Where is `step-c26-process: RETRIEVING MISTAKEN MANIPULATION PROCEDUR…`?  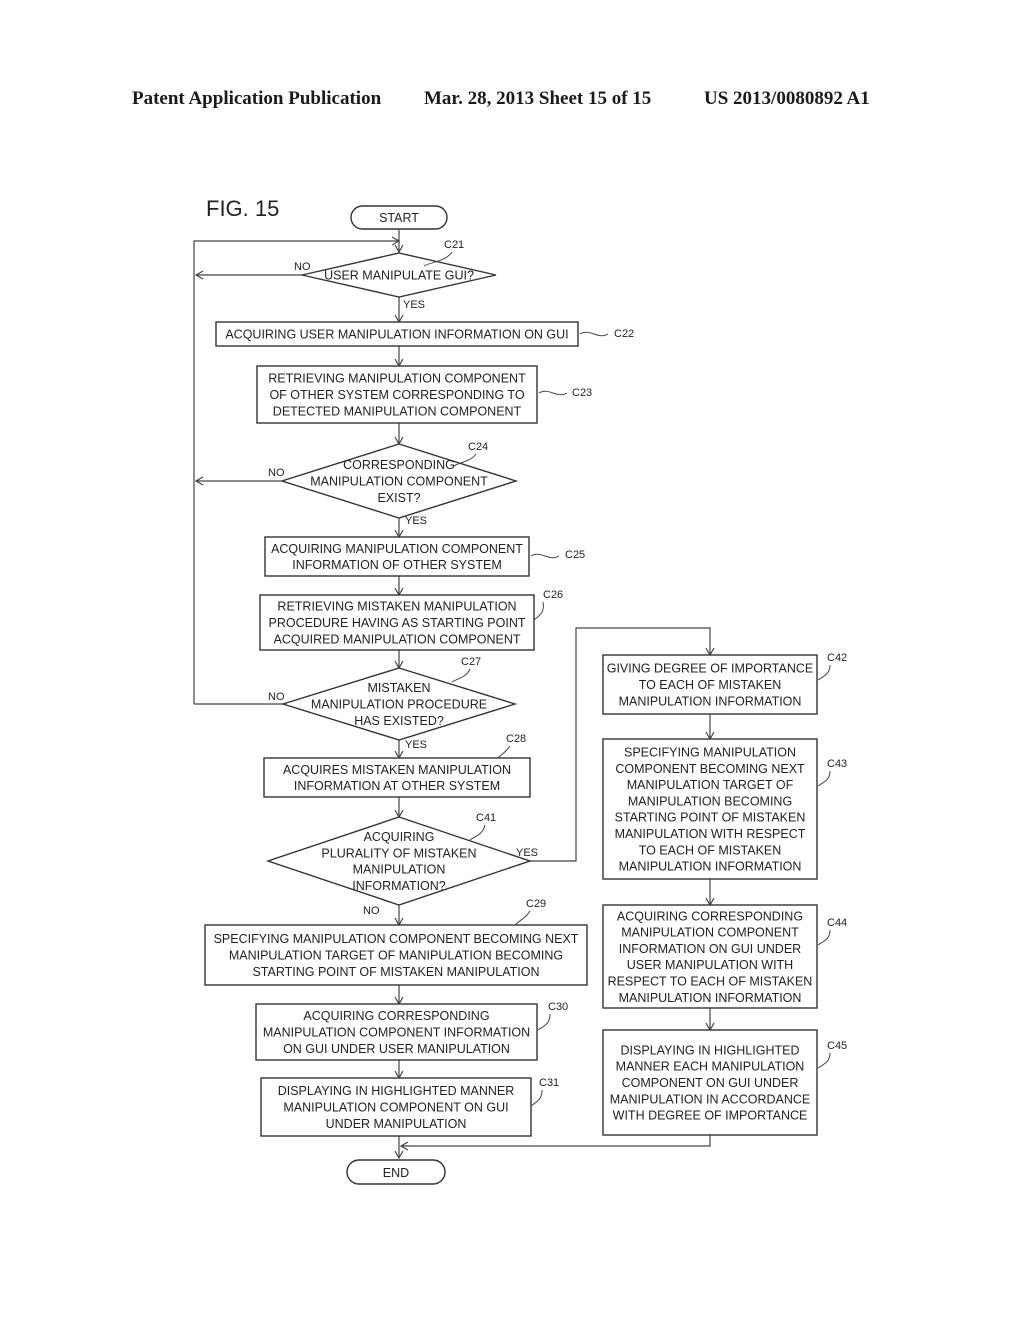
step-c26-process: RETRIEVING MISTAKEN MANIPULATION PROCEDUR… is located at coordinates (411, 620).